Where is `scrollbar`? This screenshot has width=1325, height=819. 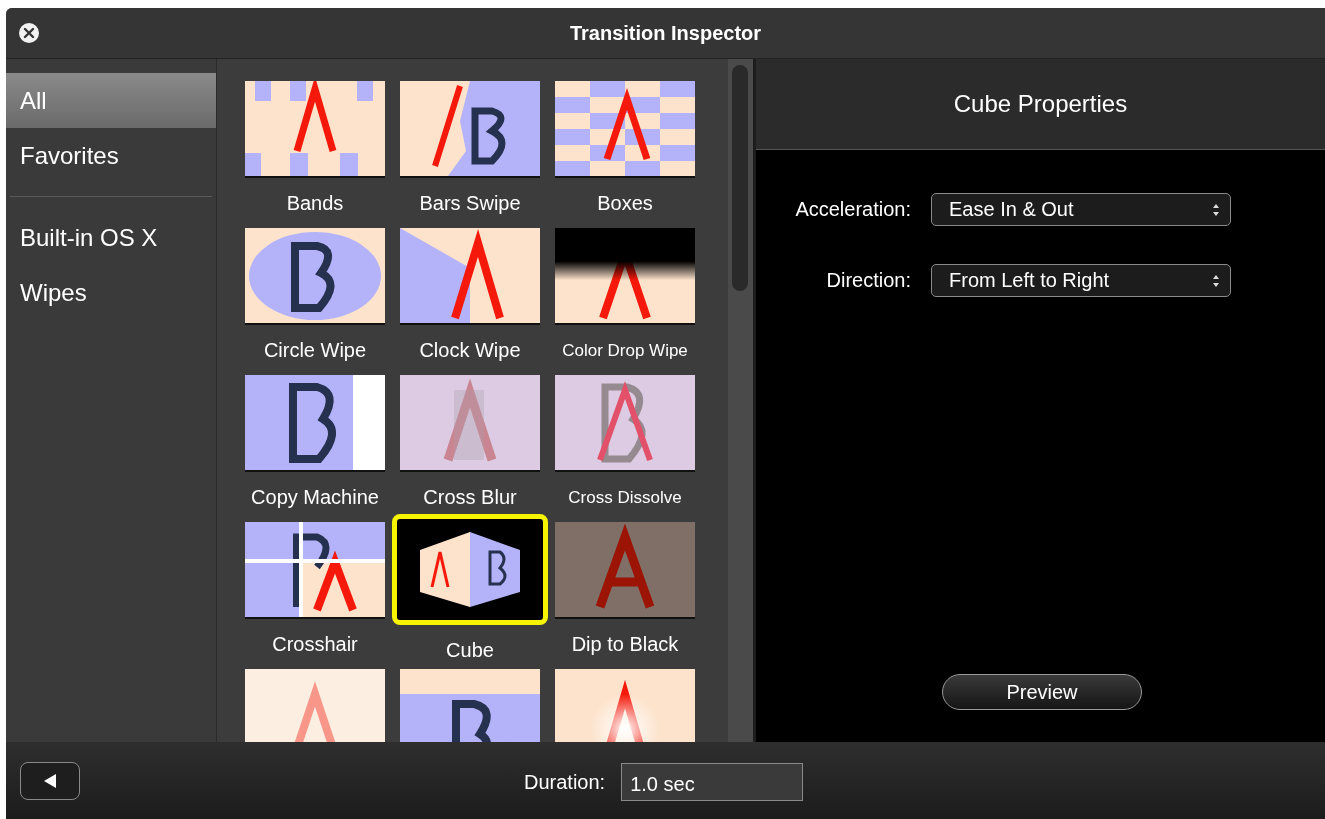 scrollbar is located at coordinates (740, 400).